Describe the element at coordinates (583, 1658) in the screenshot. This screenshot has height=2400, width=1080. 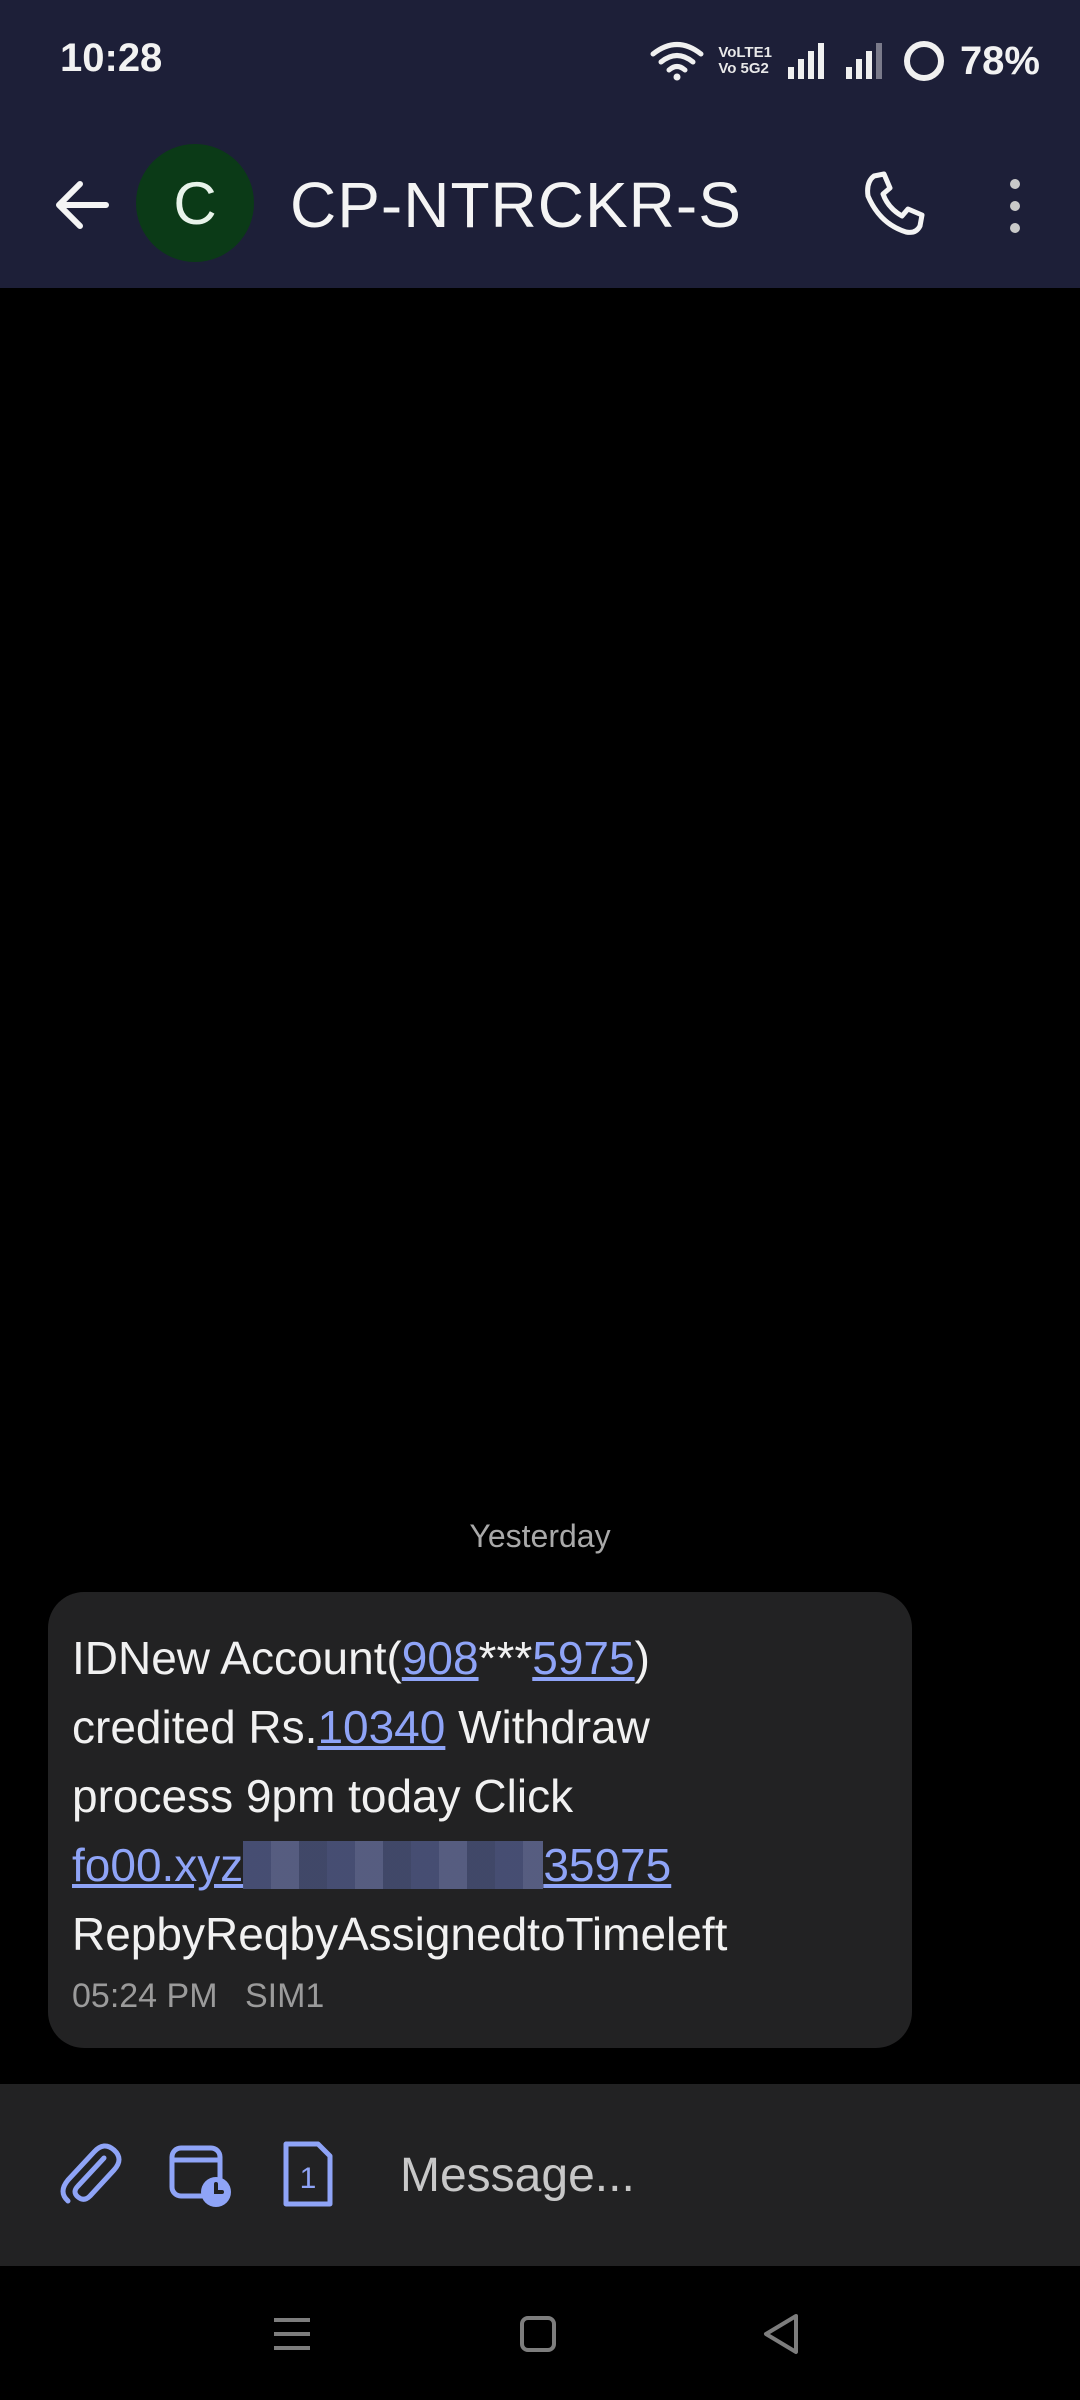
I see `phone-link: 5975` at that location.